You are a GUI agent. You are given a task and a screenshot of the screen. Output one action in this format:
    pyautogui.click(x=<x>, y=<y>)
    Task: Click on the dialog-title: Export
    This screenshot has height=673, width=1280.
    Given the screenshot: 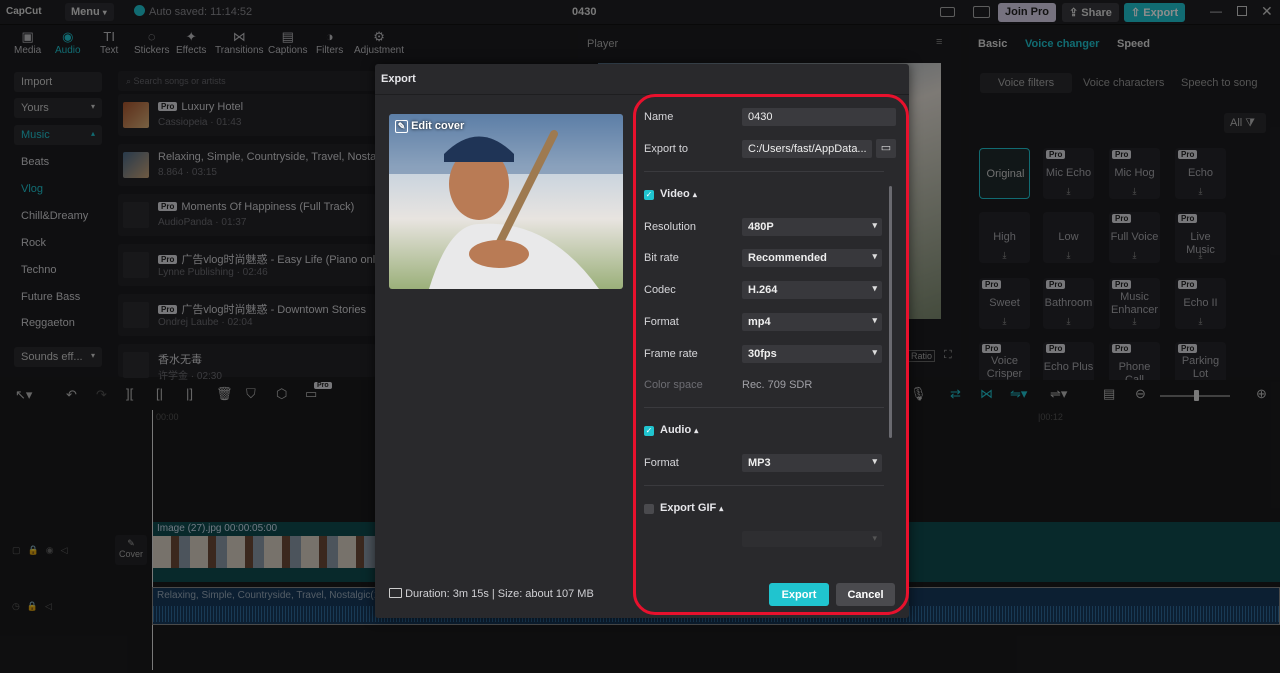 What is the action you would take?
    pyautogui.click(x=398, y=79)
    